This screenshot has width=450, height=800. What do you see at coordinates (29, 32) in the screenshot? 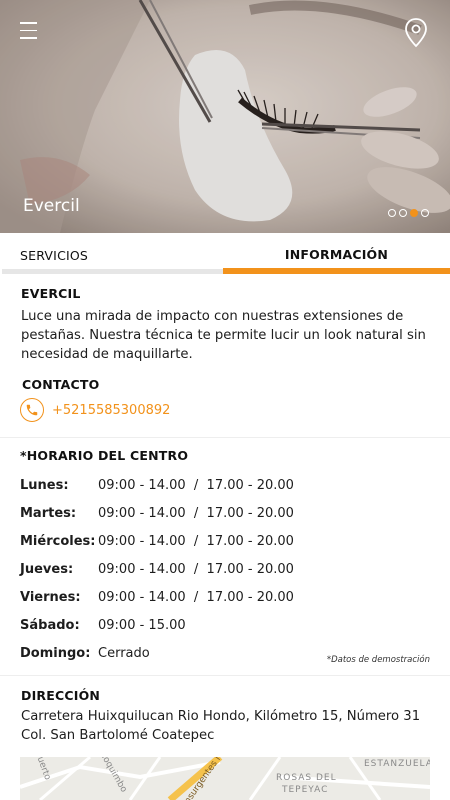
I see `menu-button` at bounding box center [29, 32].